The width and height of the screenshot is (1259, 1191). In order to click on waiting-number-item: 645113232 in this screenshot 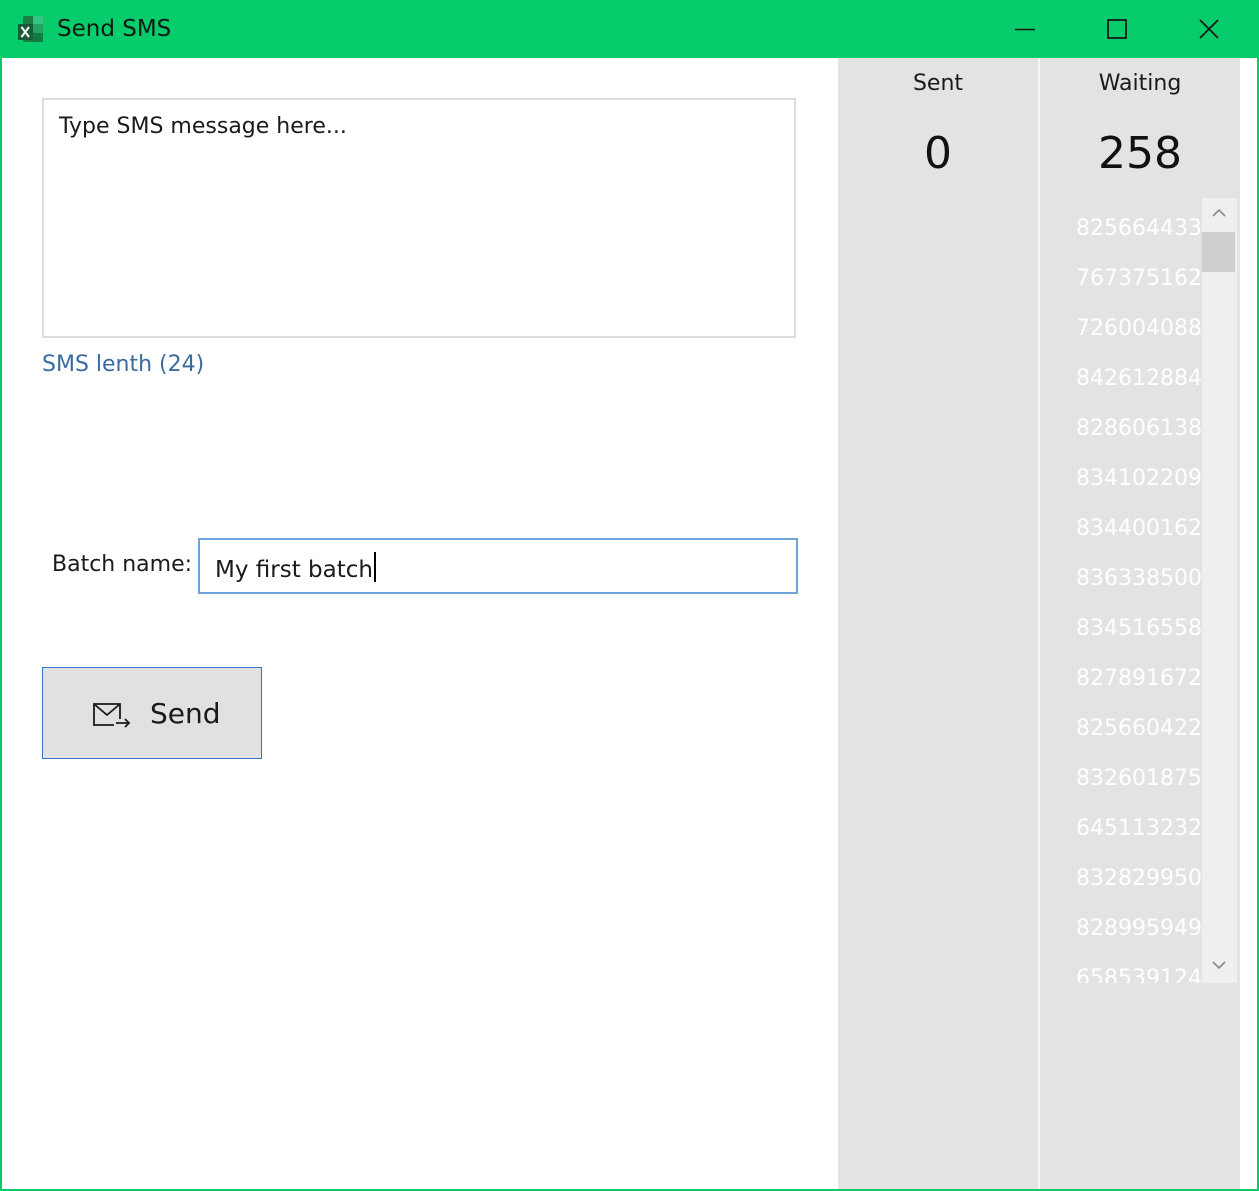, I will do `click(1121, 823)`.